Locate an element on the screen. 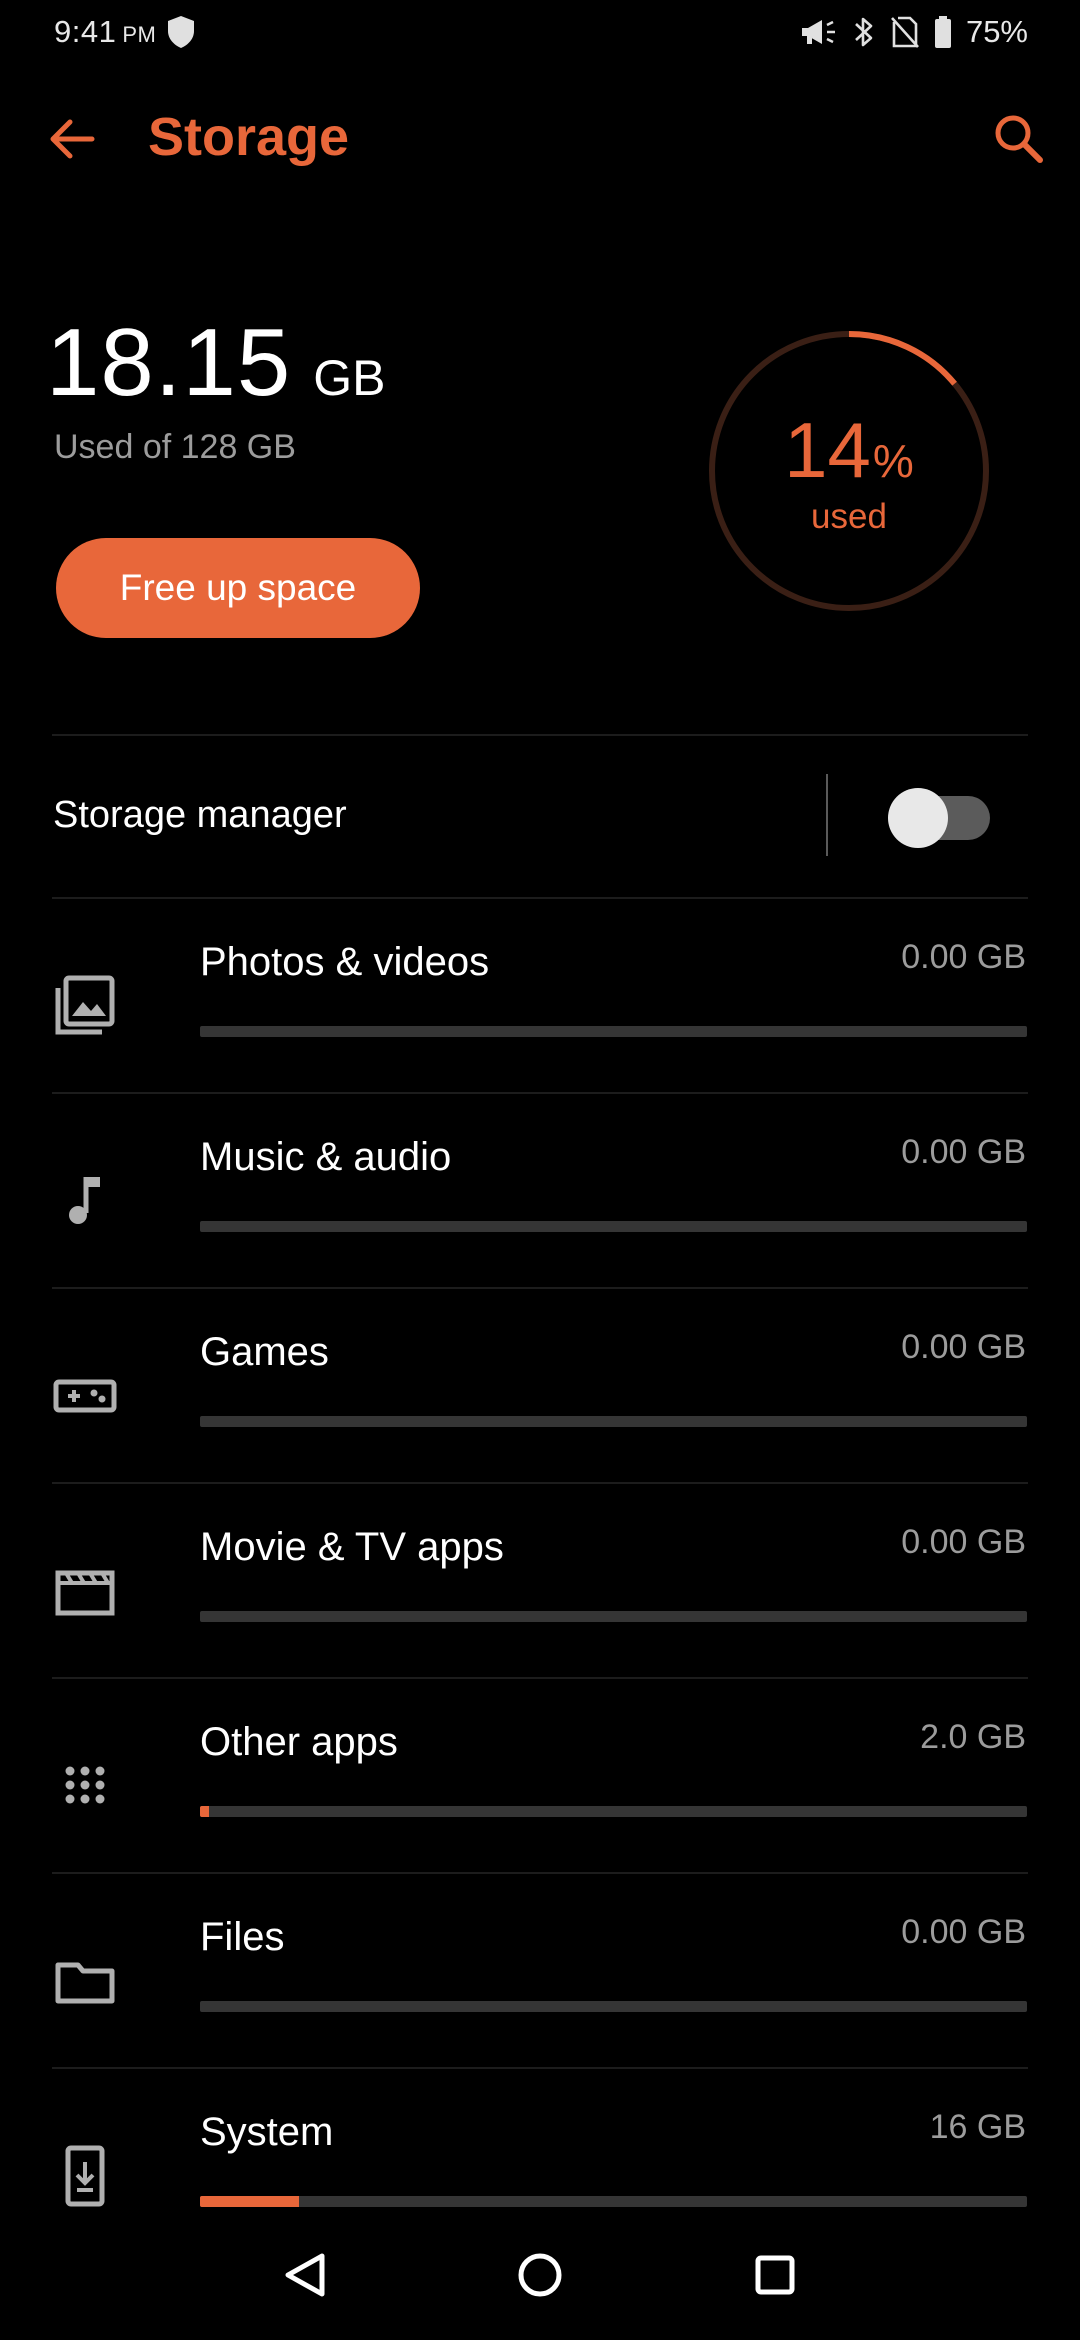 The height and width of the screenshot is (2340, 1080). used-value: 18.15 is located at coordinates (169, 362).